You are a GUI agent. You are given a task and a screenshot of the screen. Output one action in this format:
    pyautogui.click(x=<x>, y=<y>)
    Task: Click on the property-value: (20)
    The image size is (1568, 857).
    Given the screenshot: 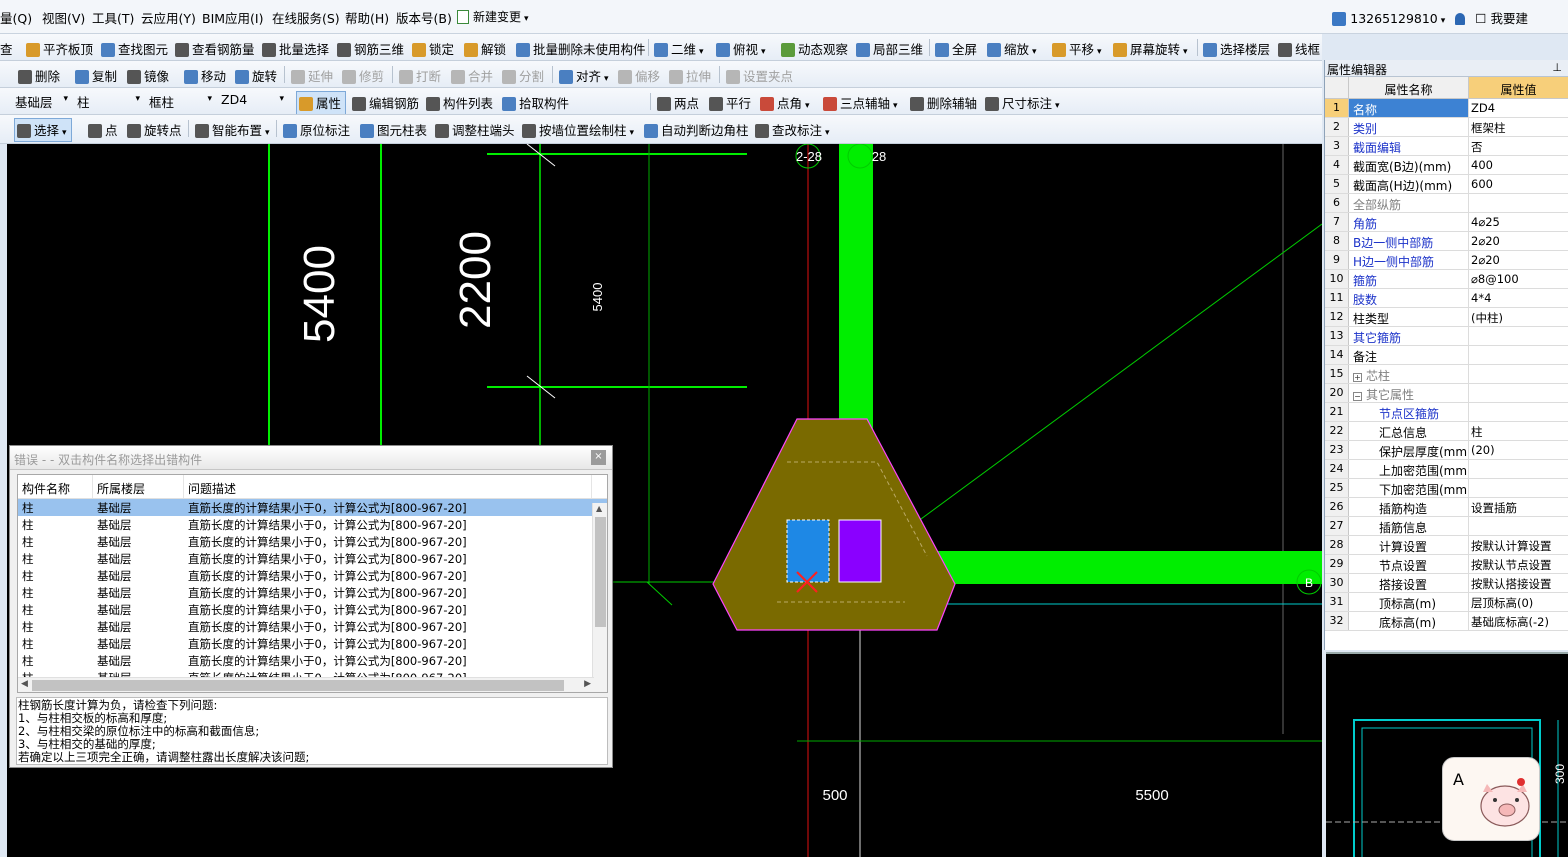 What is the action you would take?
    pyautogui.click(x=1518, y=450)
    